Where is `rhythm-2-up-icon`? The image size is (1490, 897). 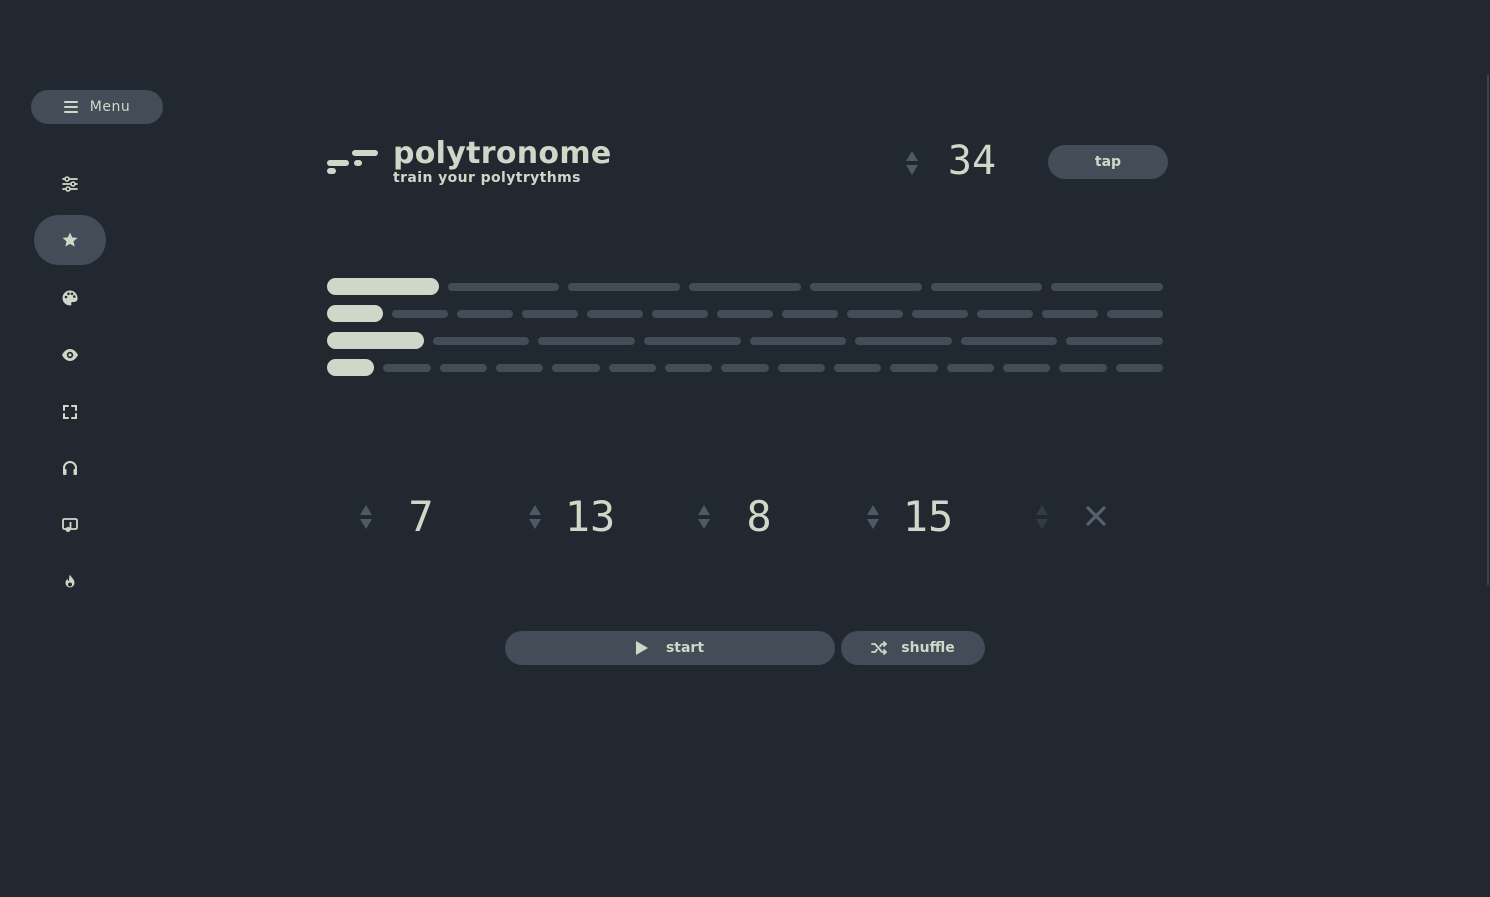
rhythm-2-up-icon is located at coordinates (535, 510).